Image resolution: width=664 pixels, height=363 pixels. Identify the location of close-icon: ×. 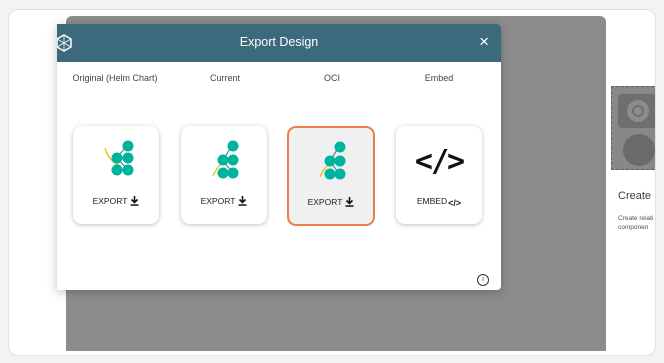
(484, 42).